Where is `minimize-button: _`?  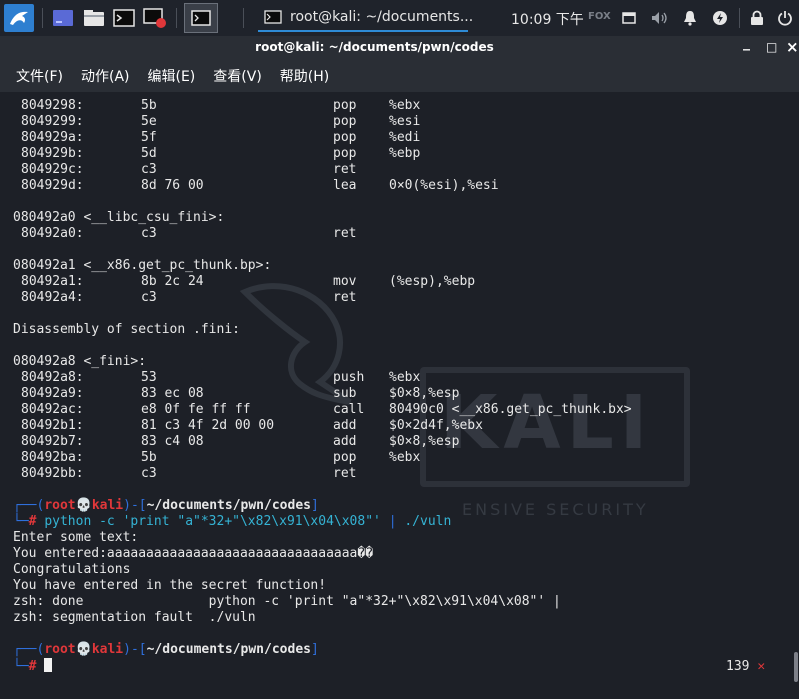
minimize-button: _ is located at coordinates (746, 43).